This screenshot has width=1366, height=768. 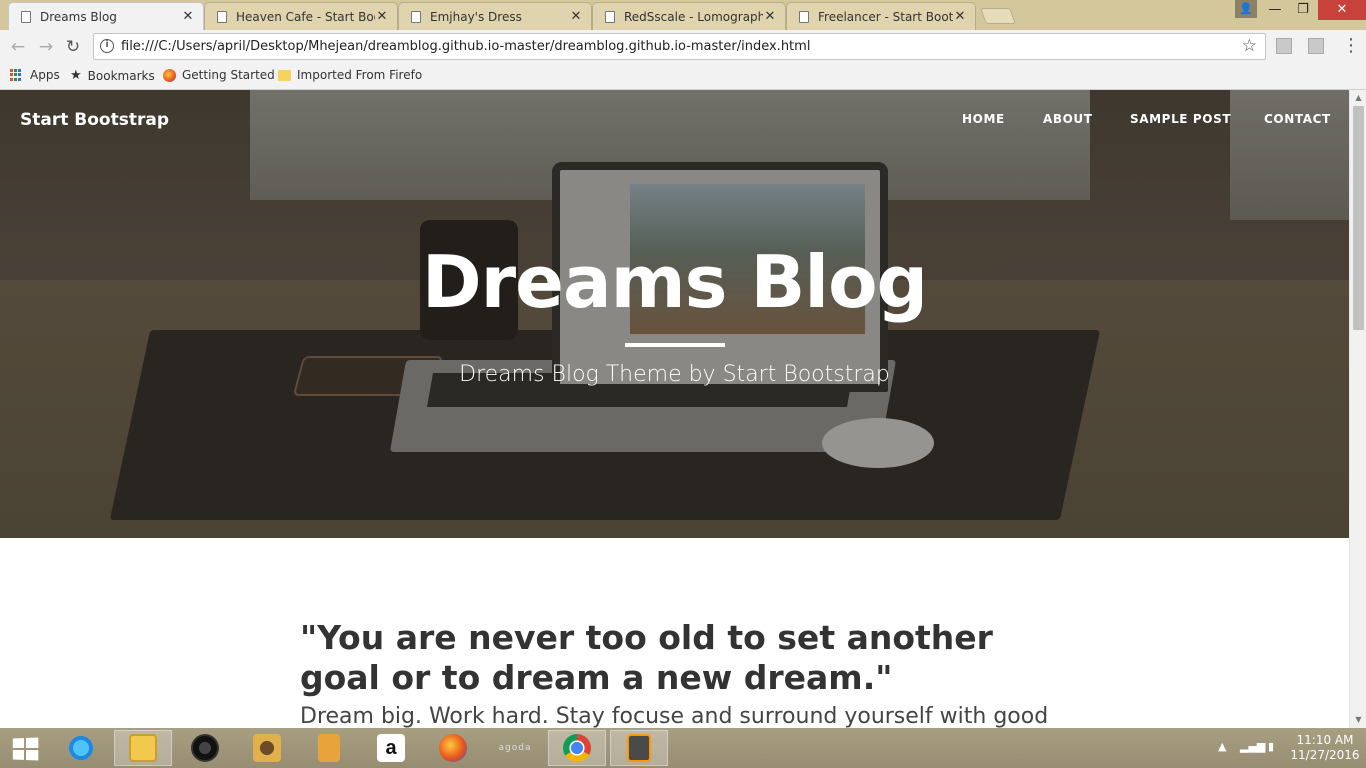 What do you see at coordinates (1271, 746) in the screenshot?
I see `battery-icon: ▮` at bounding box center [1271, 746].